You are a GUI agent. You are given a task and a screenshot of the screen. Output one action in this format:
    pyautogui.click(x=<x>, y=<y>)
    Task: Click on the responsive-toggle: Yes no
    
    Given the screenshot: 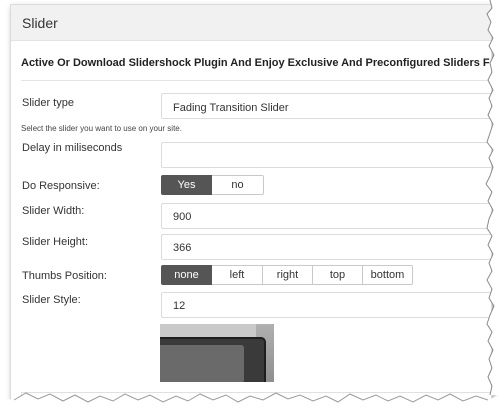 What is the action you would take?
    pyautogui.click(x=212, y=185)
    